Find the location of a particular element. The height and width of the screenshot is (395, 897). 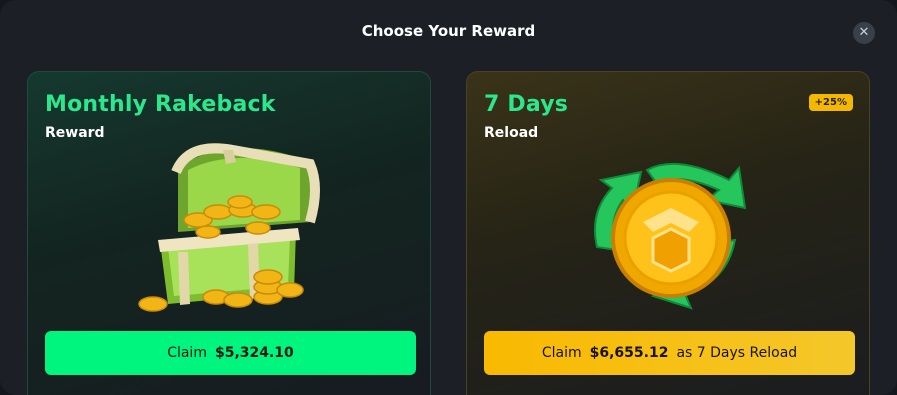

modal-title: Choose Your Reward is located at coordinates (448, 31).